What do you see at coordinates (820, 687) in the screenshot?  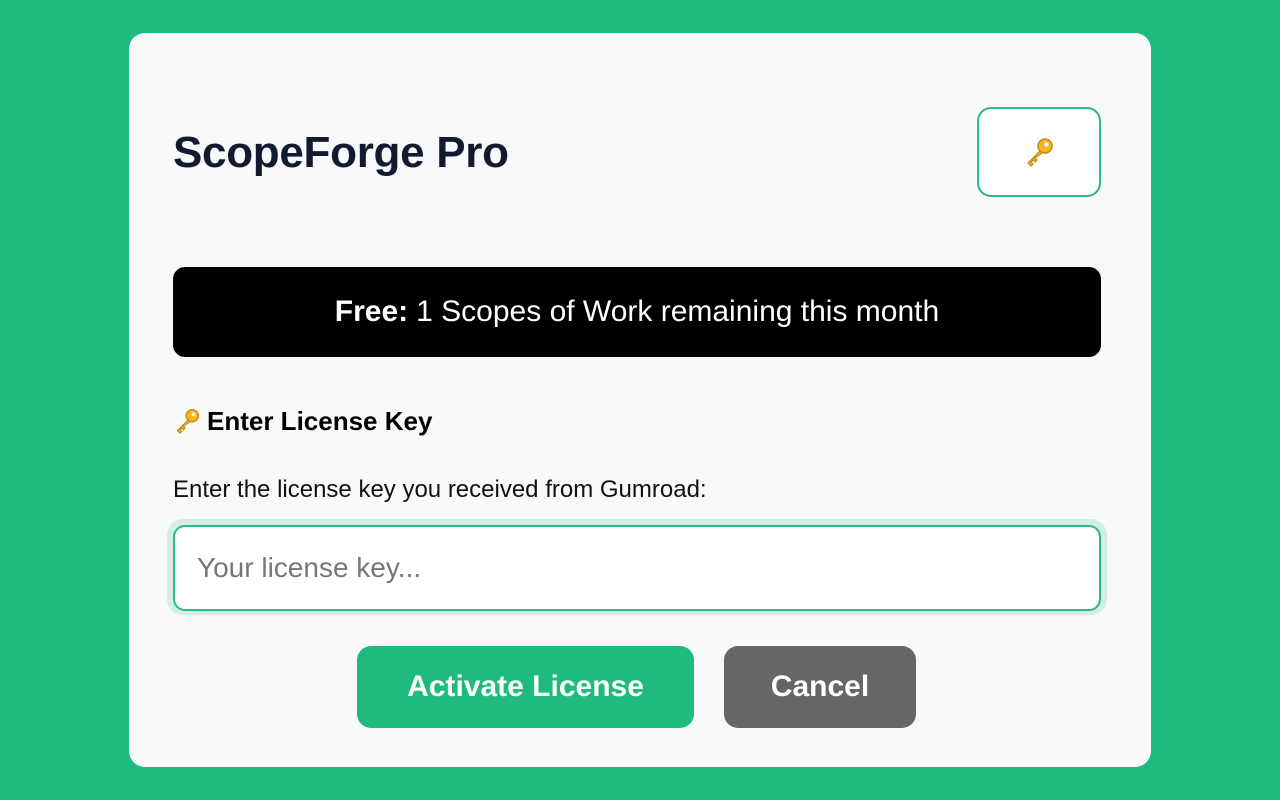 I see `cancel-button: Cancel` at bounding box center [820, 687].